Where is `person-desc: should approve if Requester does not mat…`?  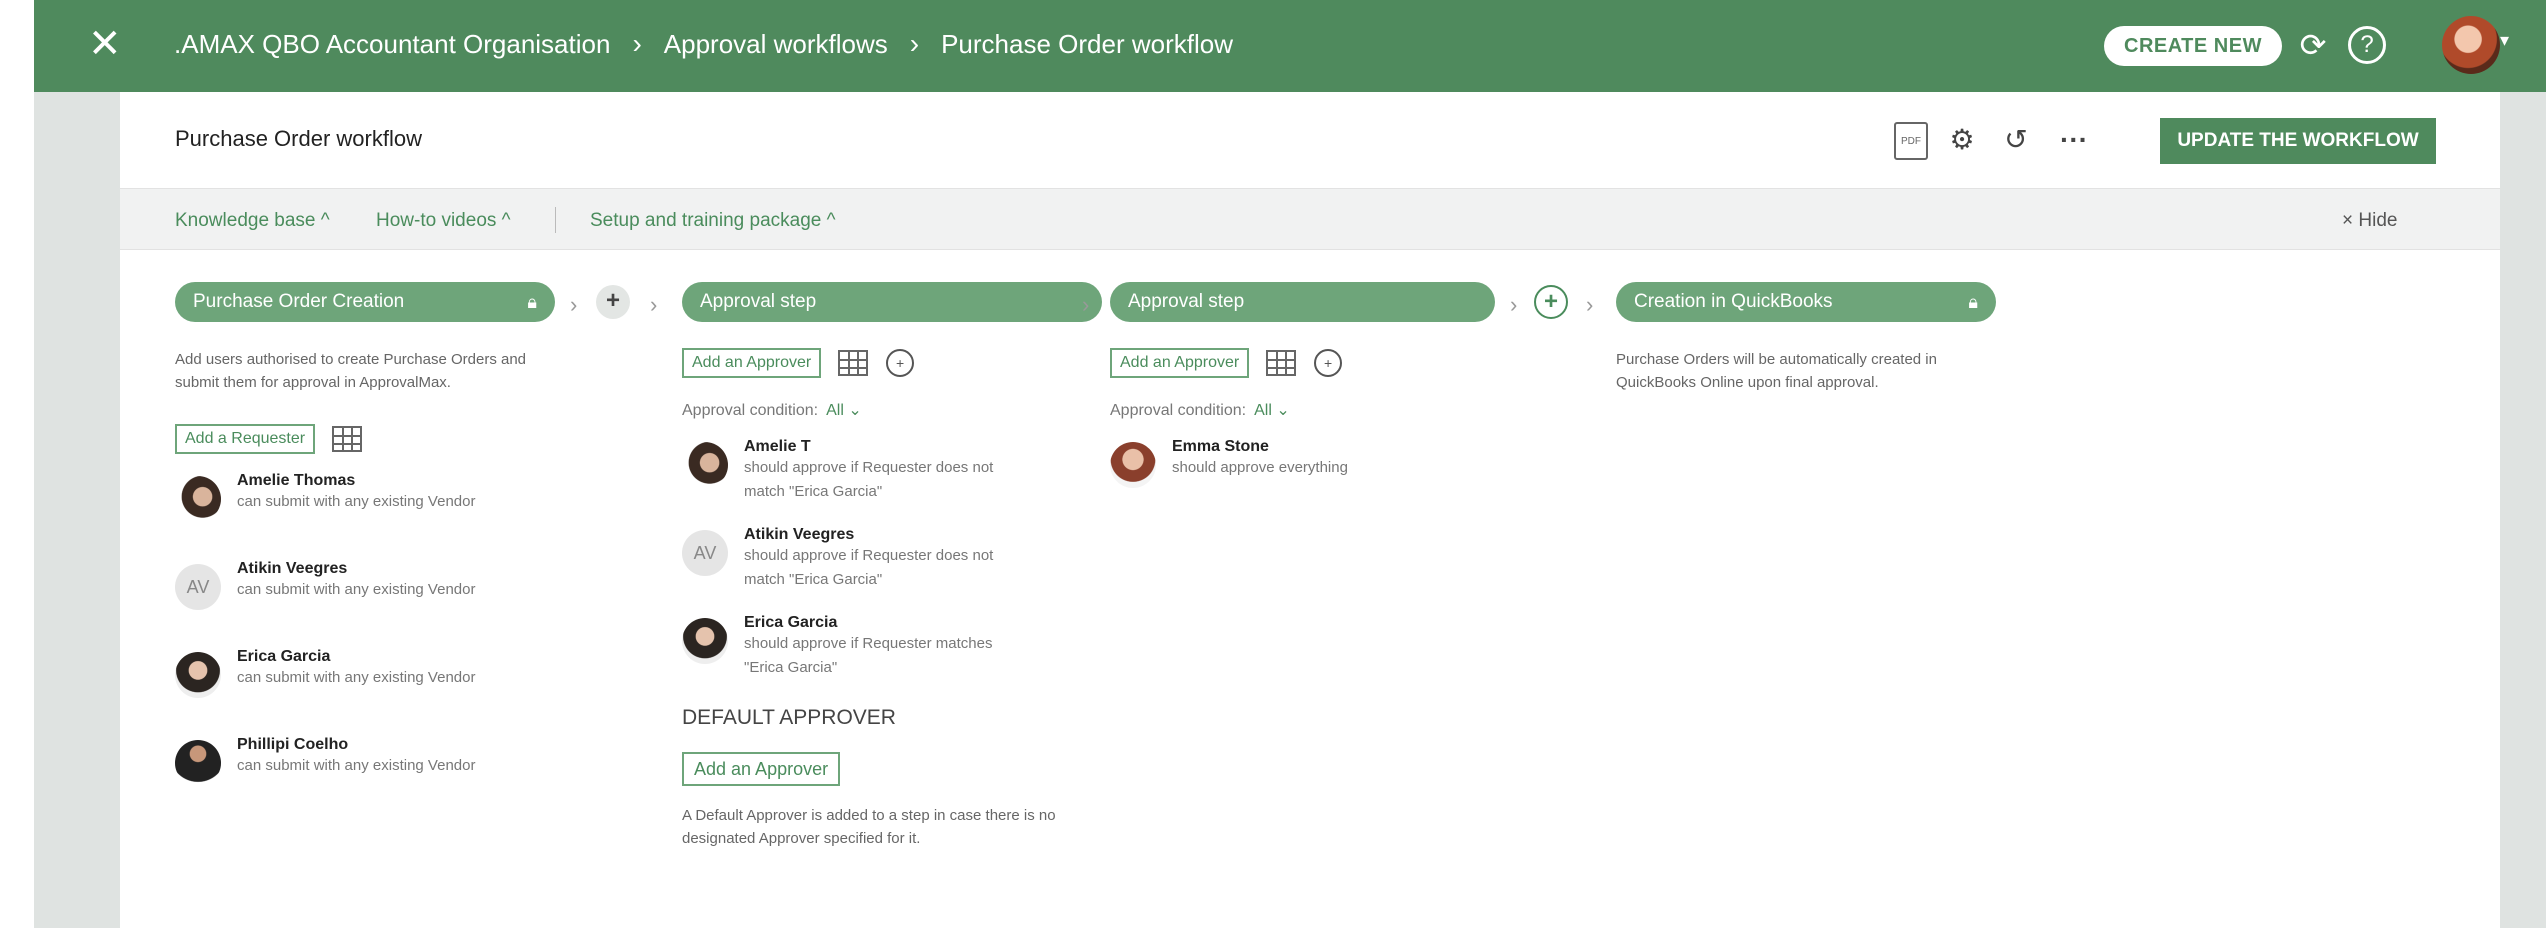
person-desc: should approve if Requester does not mat… is located at coordinates (869, 567).